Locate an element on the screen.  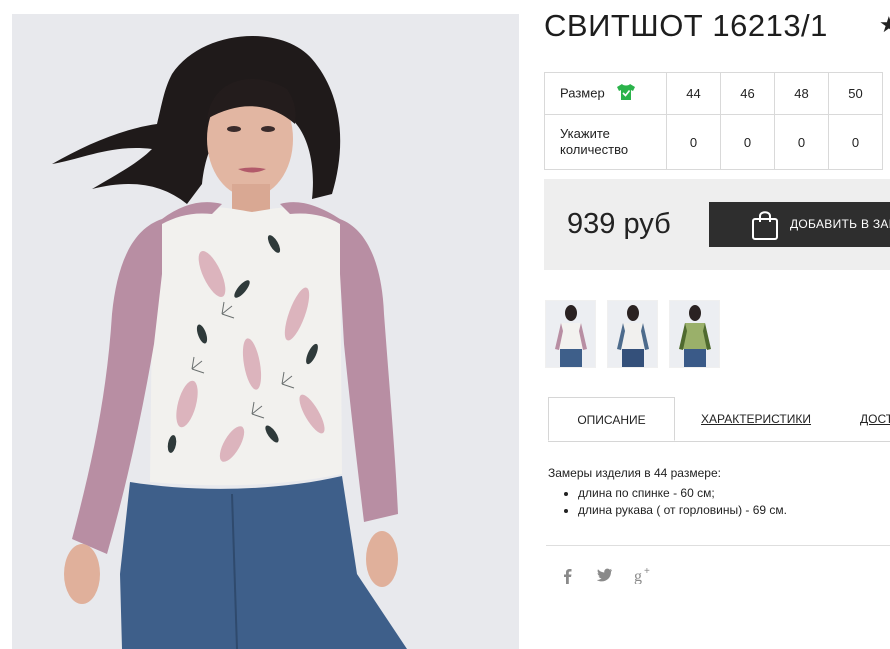
size-44: 44 is located at coordinates (693, 93).